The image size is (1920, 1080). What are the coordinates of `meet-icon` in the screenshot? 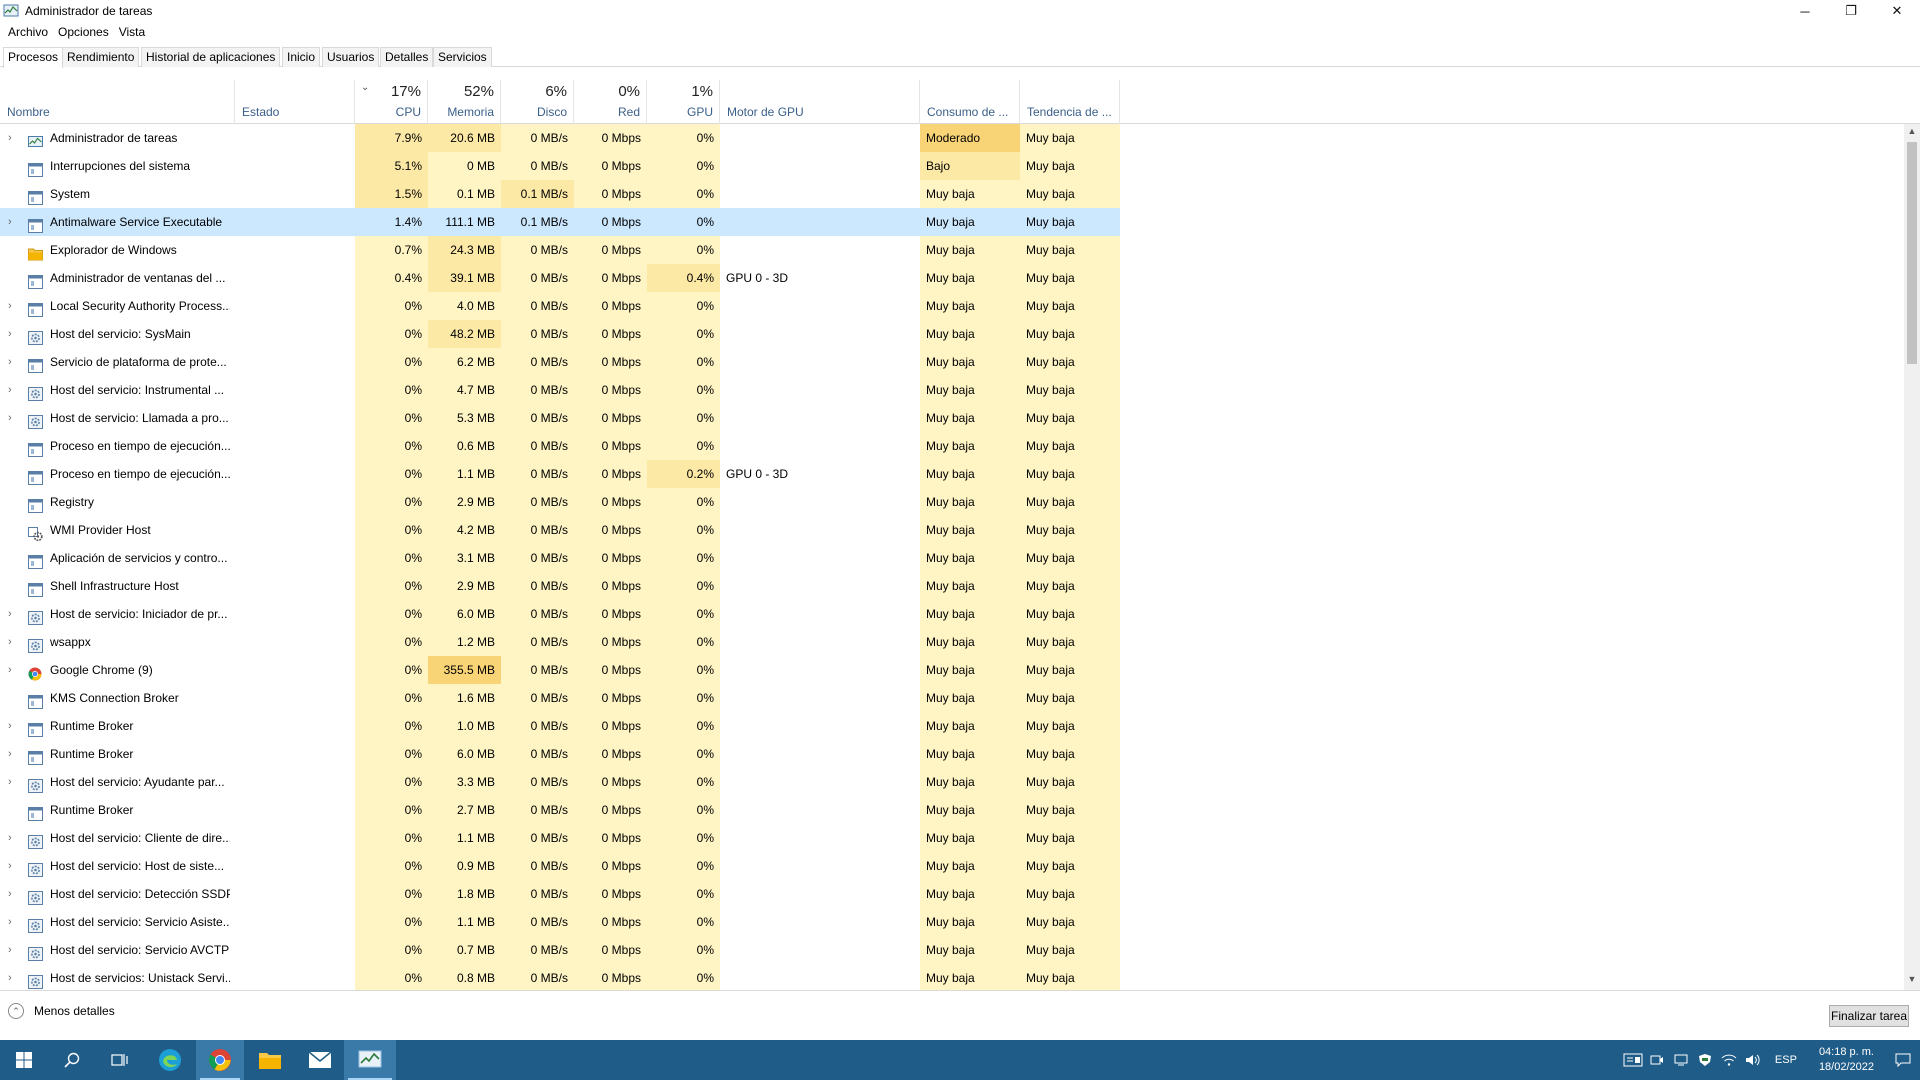 It's located at (1657, 1060).